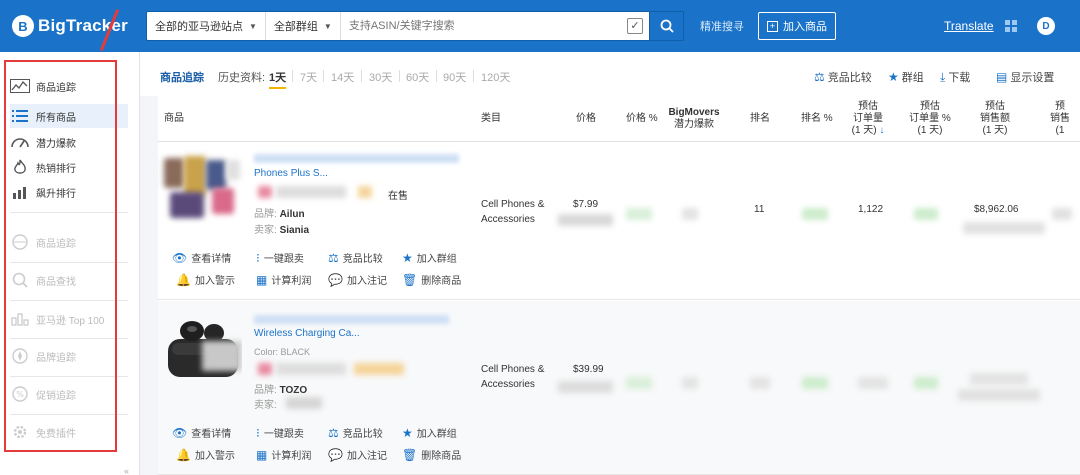 This screenshot has height=475, width=1080. What do you see at coordinates (69, 142) in the screenshot?
I see `sidebar-item-potential: 潜力爆款` at bounding box center [69, 142].